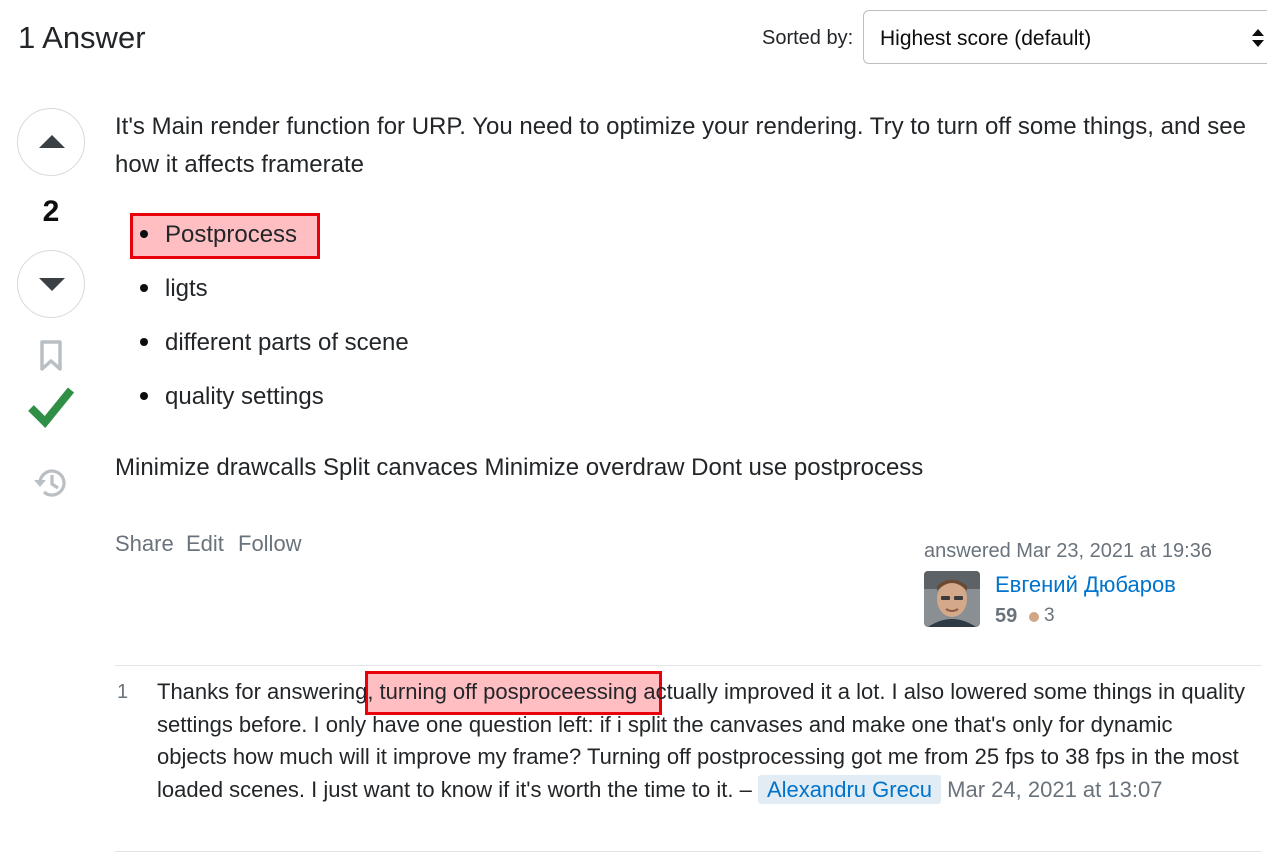 Image resolution: width=1267 pixels, height=853 pixels. Describe the element at coordinates (186, 288) in the screenshot. I see `list-item-text: ligts` at that location.